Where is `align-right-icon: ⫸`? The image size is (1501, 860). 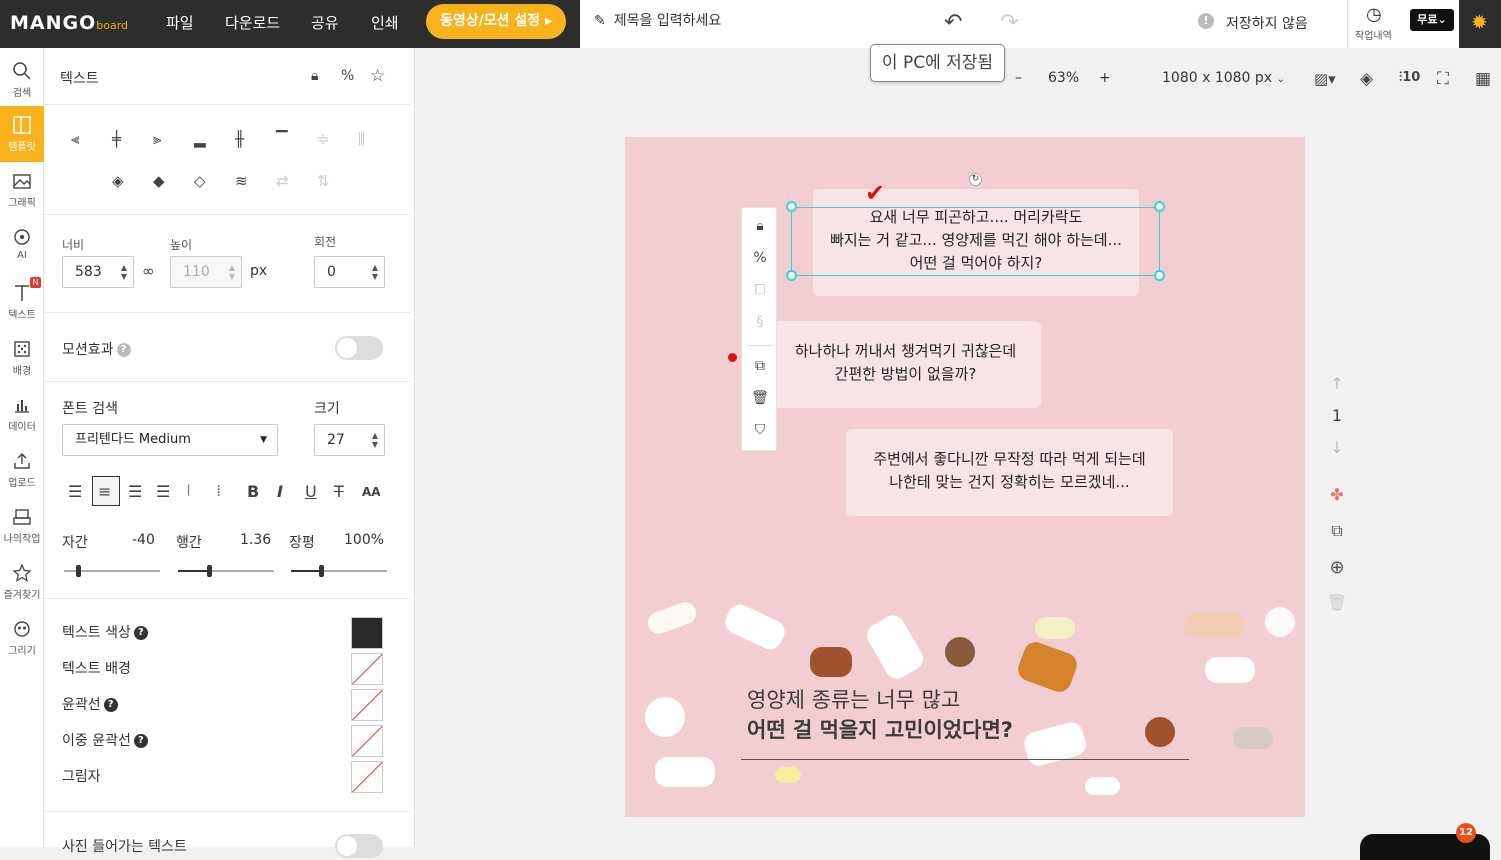
align-right-icon: ⫸ is located at coordinates (157, 139).